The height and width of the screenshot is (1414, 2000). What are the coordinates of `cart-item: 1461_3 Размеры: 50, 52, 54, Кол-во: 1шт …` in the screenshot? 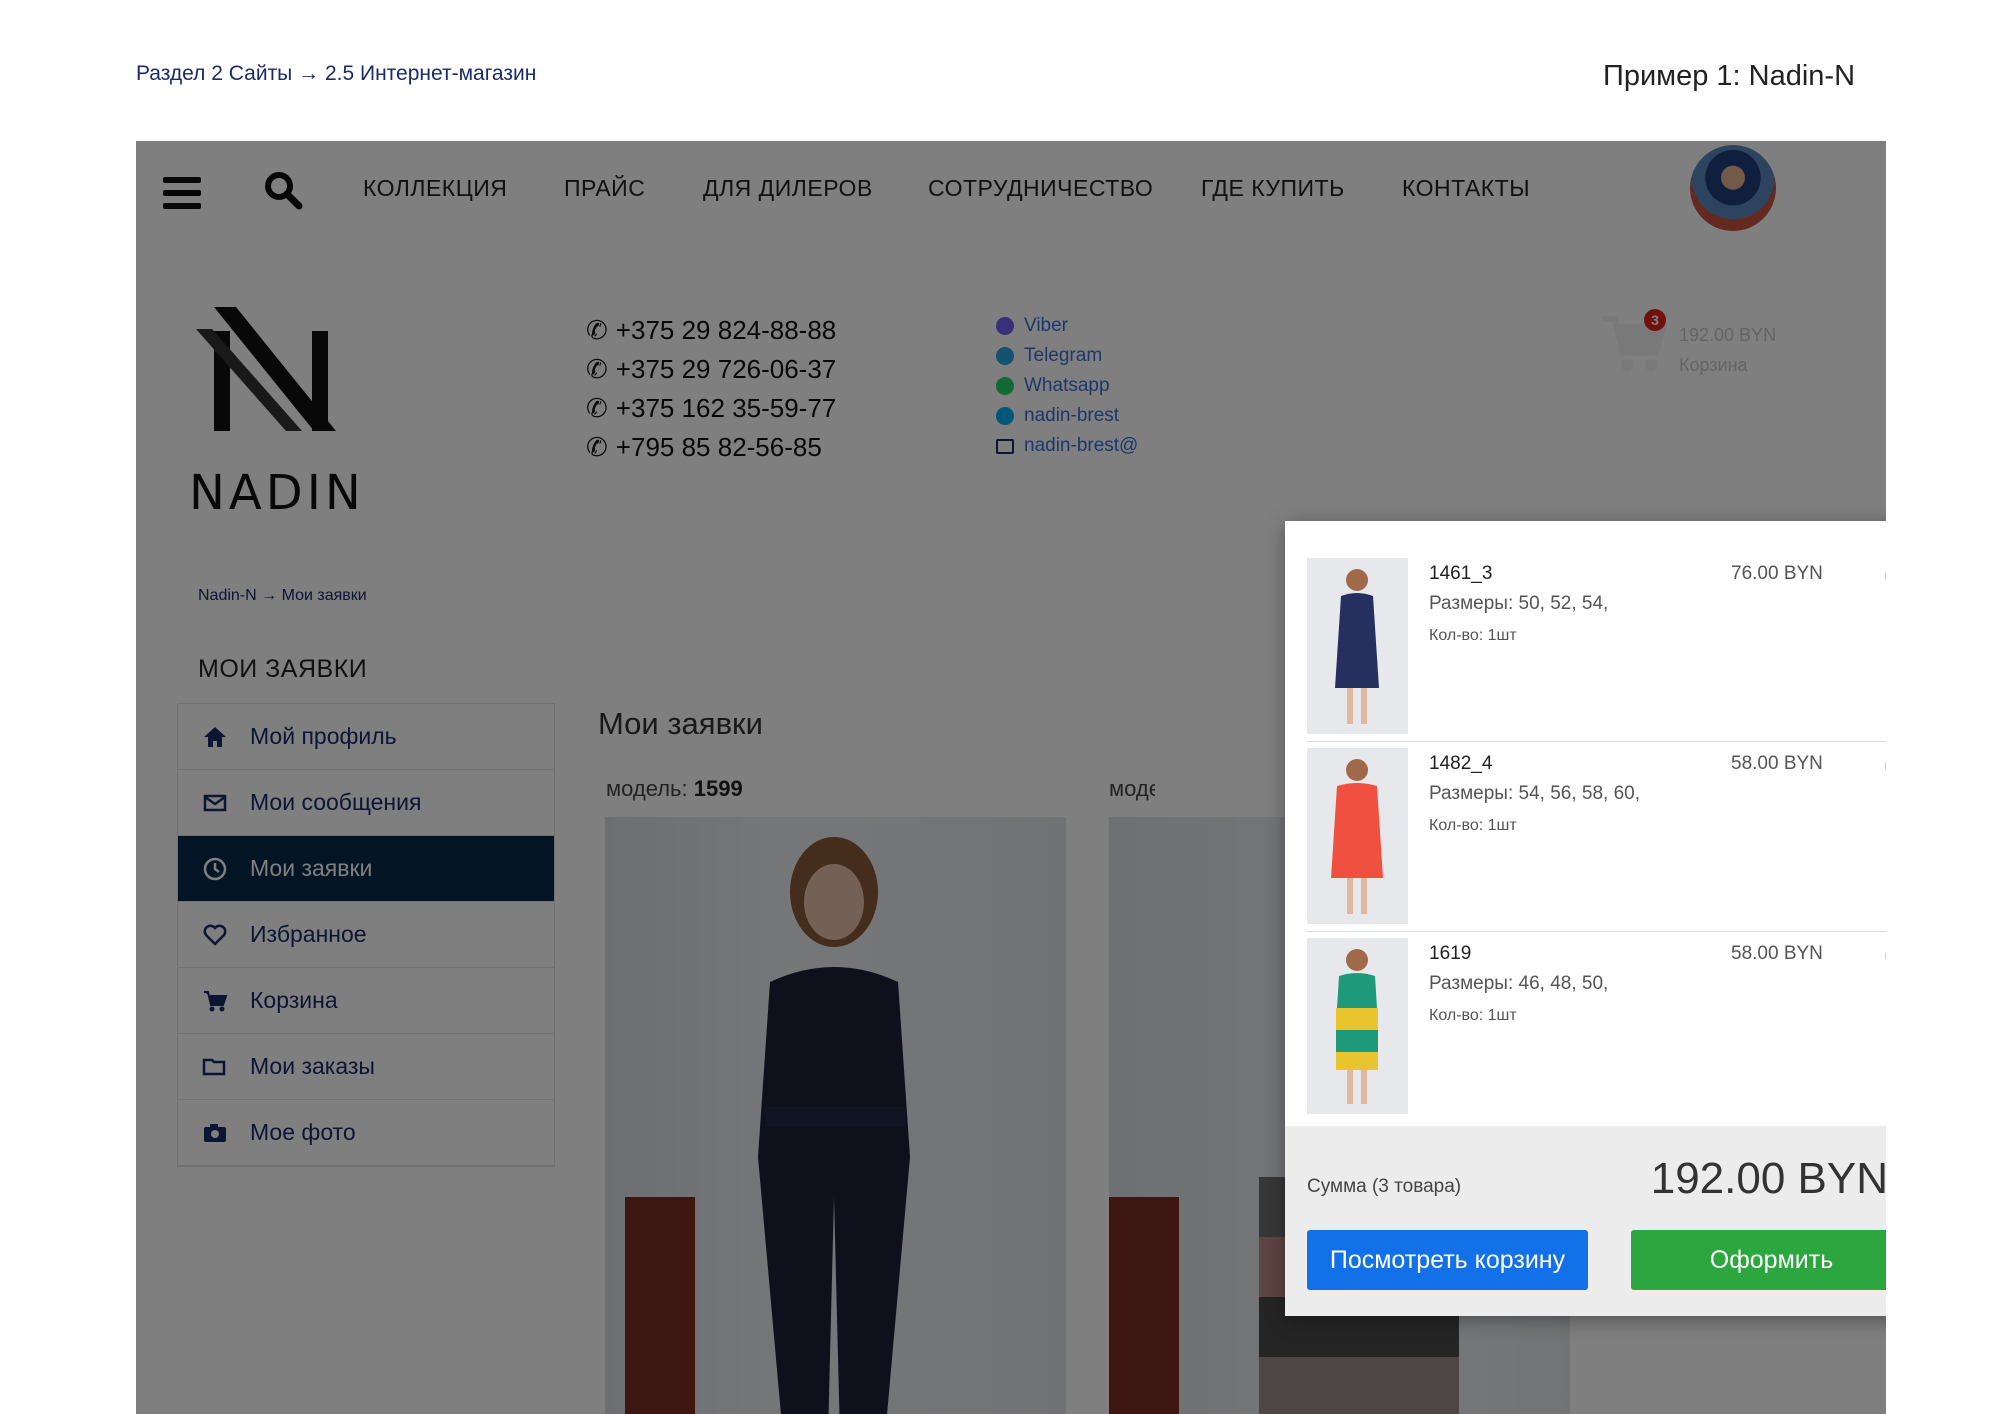 It's located at (1596, 646).